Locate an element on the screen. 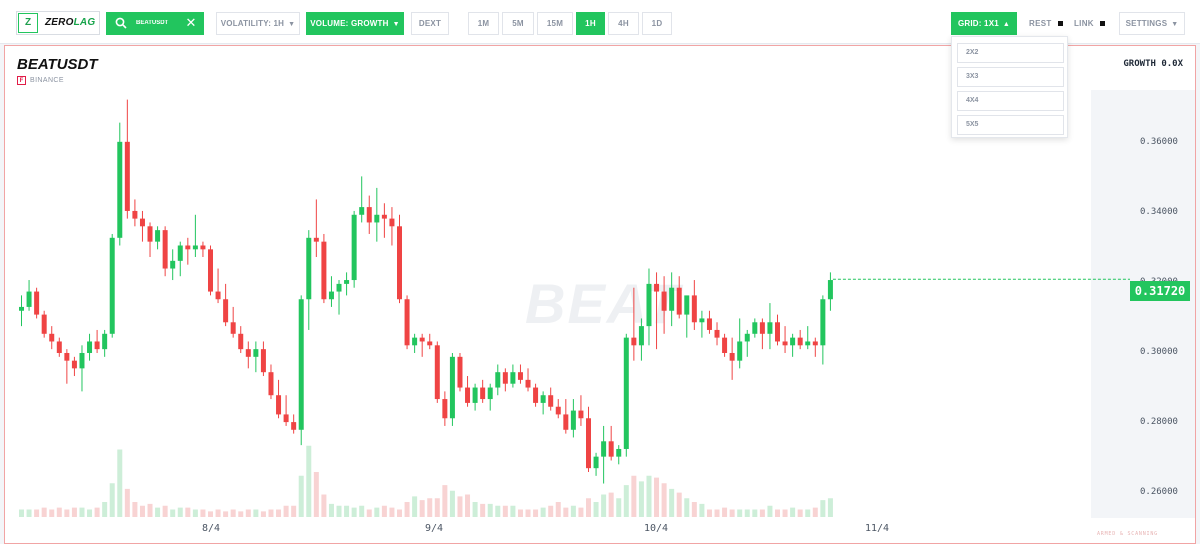 The image size is (1200, 544). y-tick-label: 0.28000 is located at coordinates (1159, 422).